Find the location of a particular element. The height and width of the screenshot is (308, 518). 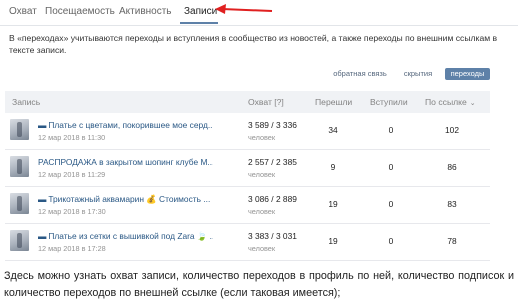

clicks-value: 9 is located at coordinates (333, 167).